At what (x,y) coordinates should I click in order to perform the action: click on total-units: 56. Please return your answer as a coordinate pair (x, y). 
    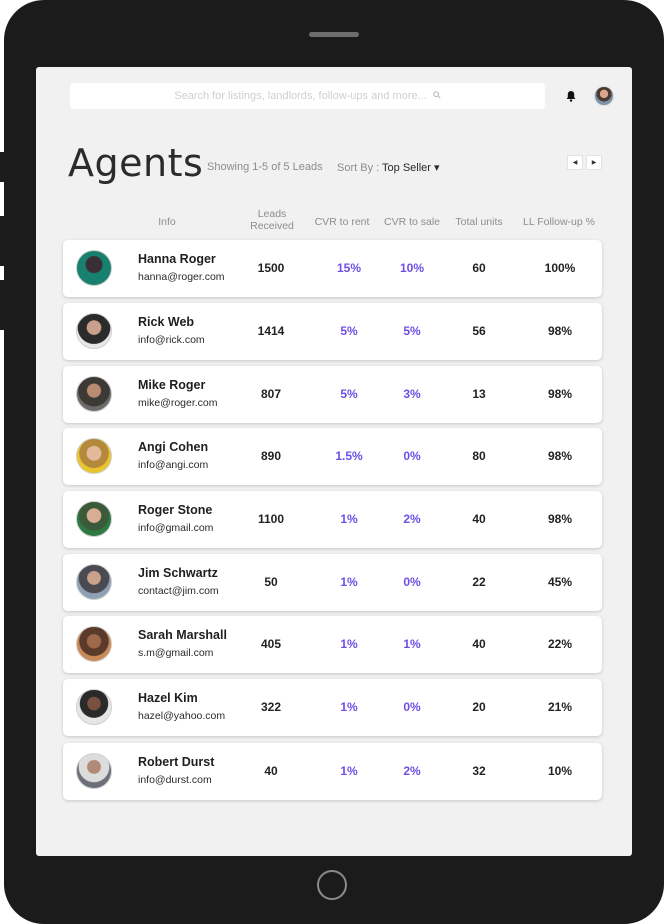
    Looking at the image, I should click on (479, 331).